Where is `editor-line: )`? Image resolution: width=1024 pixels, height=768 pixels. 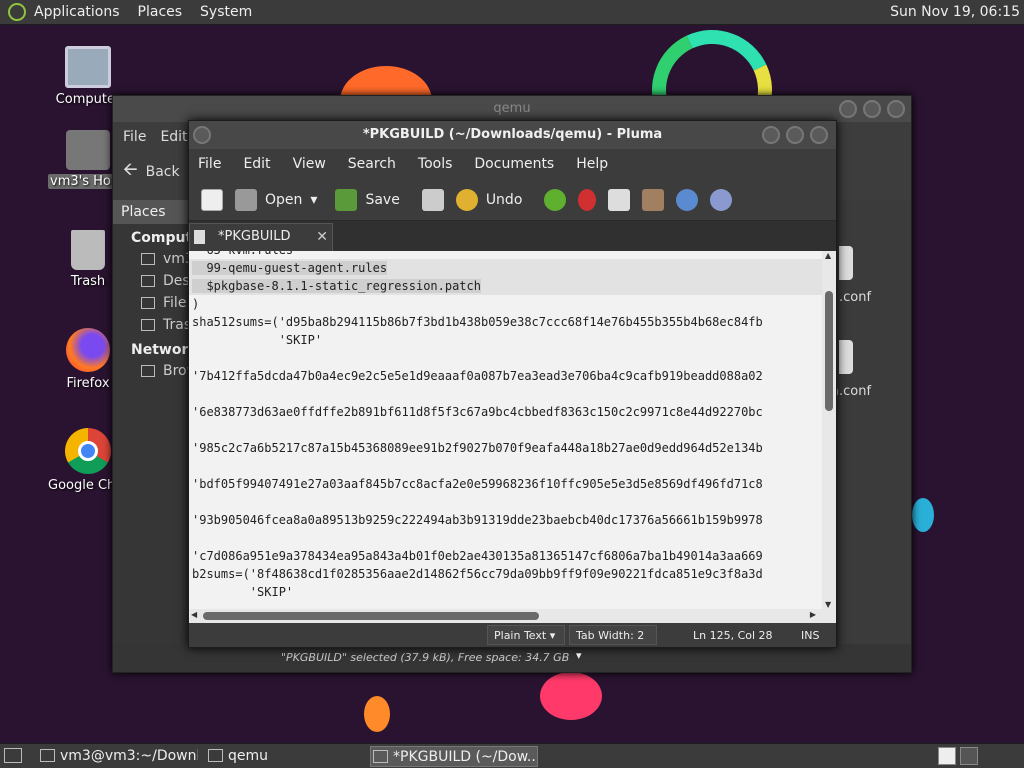 editor-line: ) is located at coordinates (505, 304).